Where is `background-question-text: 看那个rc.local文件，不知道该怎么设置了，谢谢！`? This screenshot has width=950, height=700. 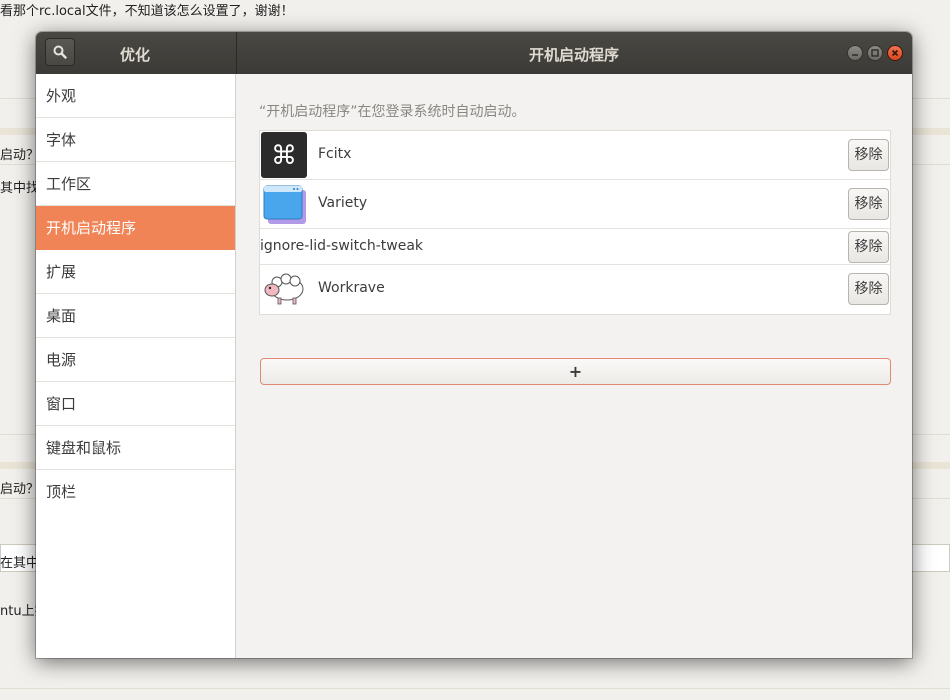 background-question-text: 看那个rc.local文件，不知道该怎么设置了，谢谢！ is located at coordinates (147, 11).